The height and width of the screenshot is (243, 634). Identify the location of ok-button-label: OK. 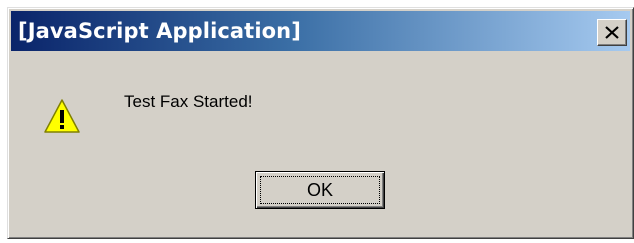
(319, 190).